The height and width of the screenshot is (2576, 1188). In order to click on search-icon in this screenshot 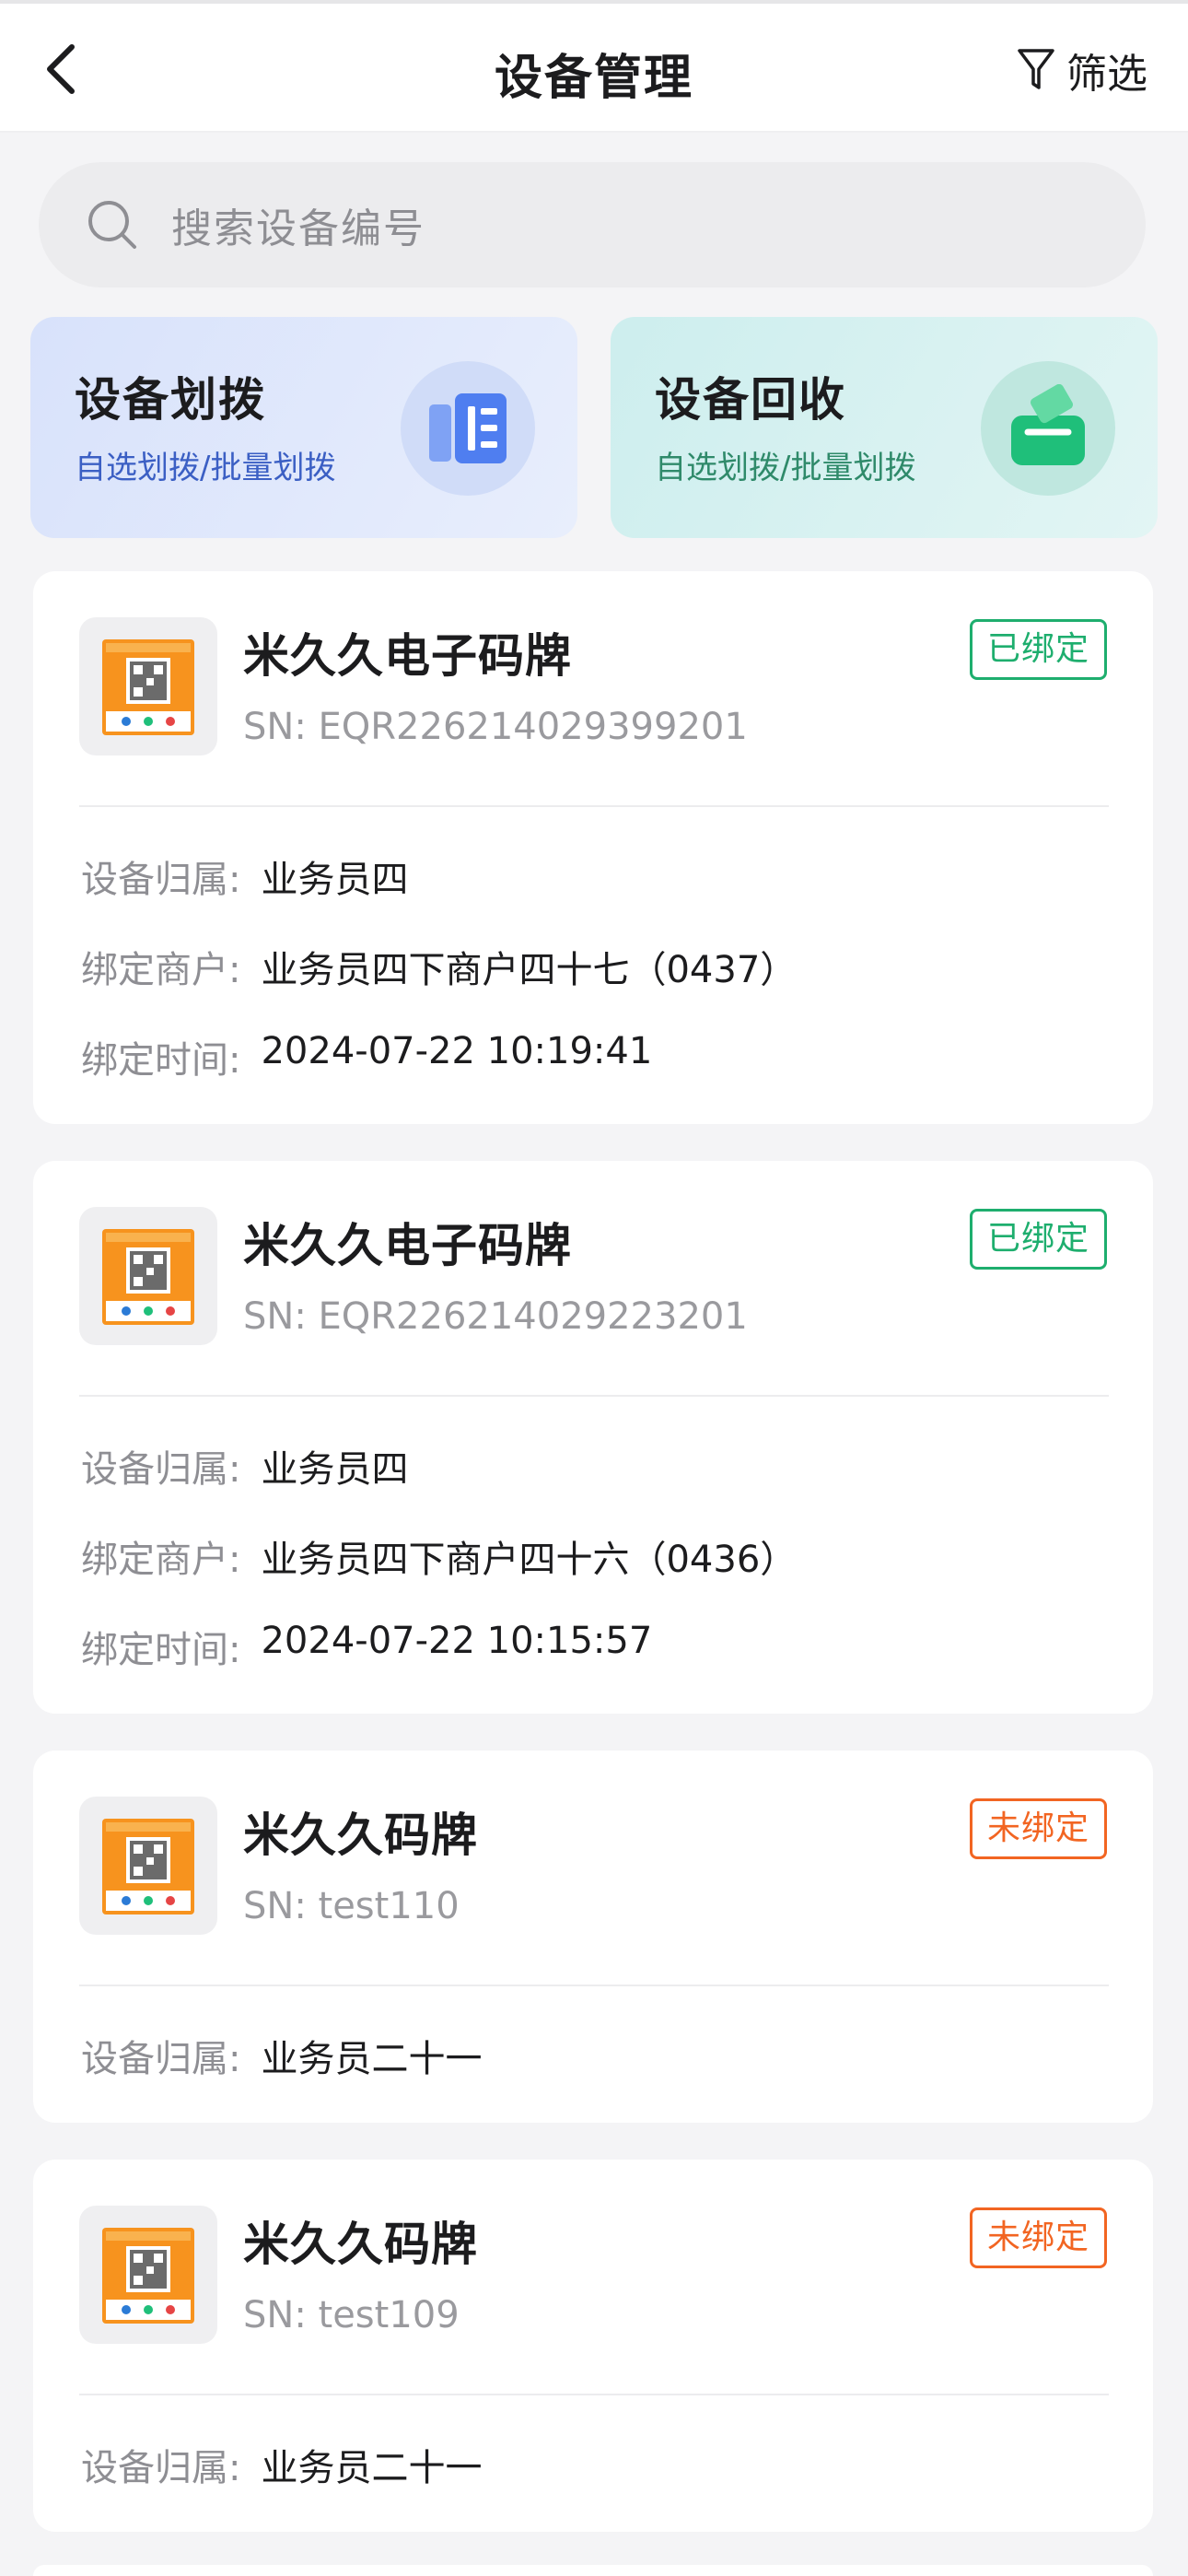, I will do `click(112, 225)`.